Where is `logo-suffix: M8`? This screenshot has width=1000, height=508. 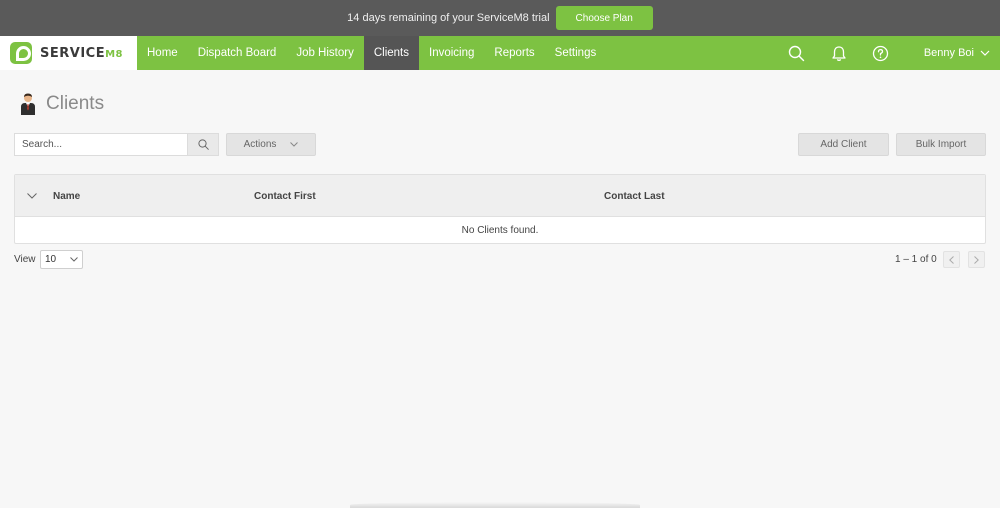 logo-suffix: M8 is located at coordinates (114, 54).